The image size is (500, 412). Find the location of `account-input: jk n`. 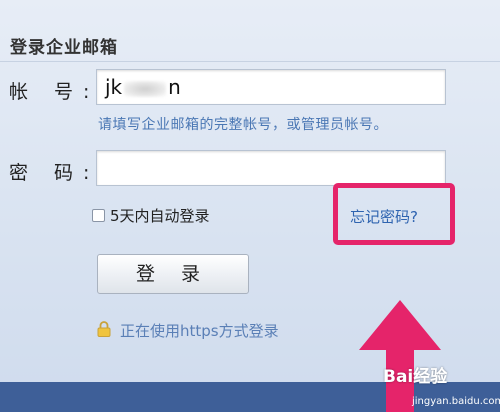

account-input: jk n is located at coordinates (271, 87).